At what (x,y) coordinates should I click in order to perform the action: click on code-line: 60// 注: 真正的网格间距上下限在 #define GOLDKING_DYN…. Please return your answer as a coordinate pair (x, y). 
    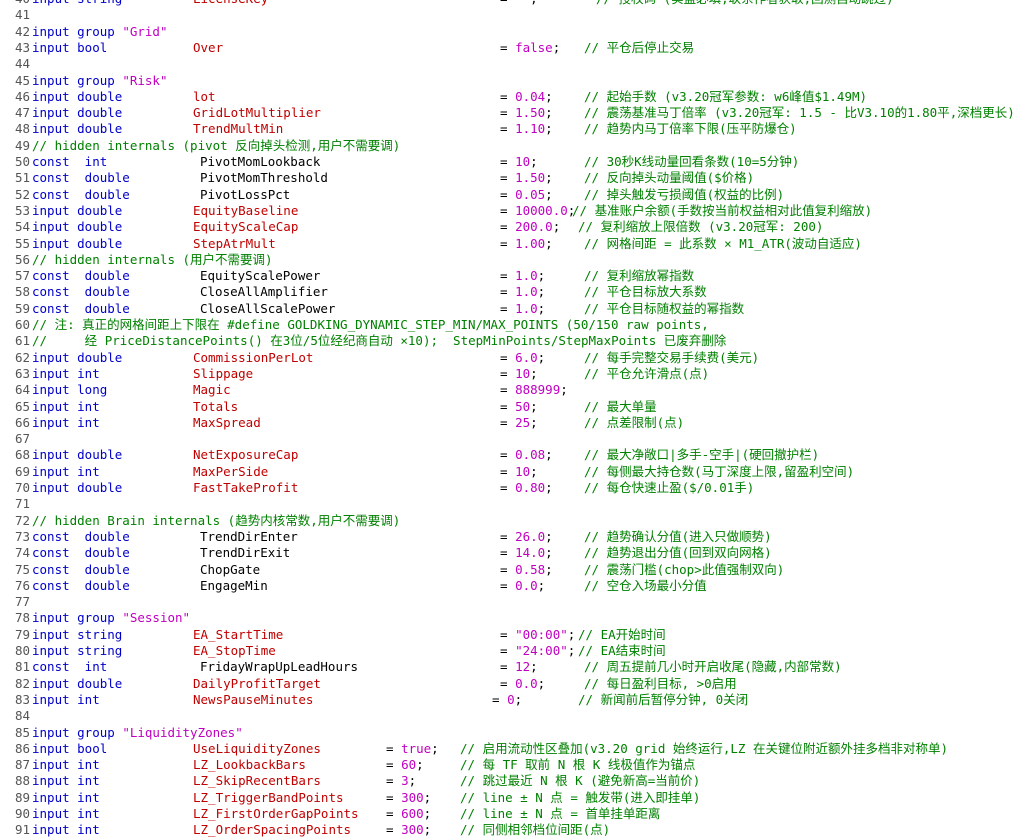
    Looking at the image, I should click on (512, 325).